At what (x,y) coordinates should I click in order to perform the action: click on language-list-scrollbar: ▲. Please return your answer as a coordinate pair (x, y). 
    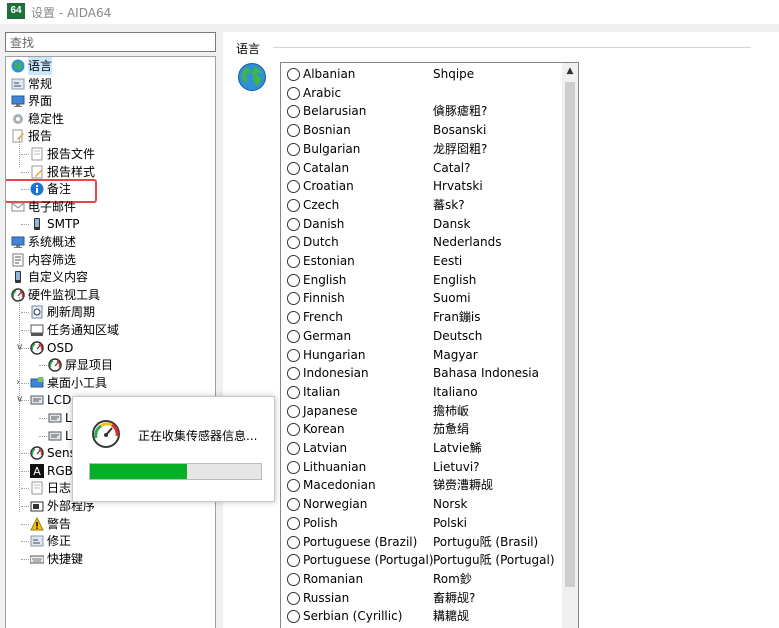
    Looking at the image, I should click on (570, 345).